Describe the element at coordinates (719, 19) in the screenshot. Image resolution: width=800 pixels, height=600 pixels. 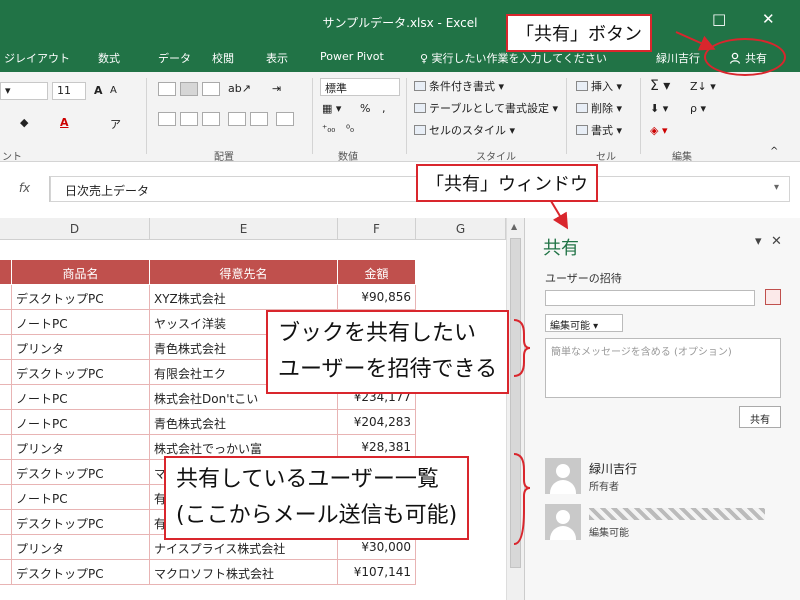
I see `restore-icon: □` at that location.